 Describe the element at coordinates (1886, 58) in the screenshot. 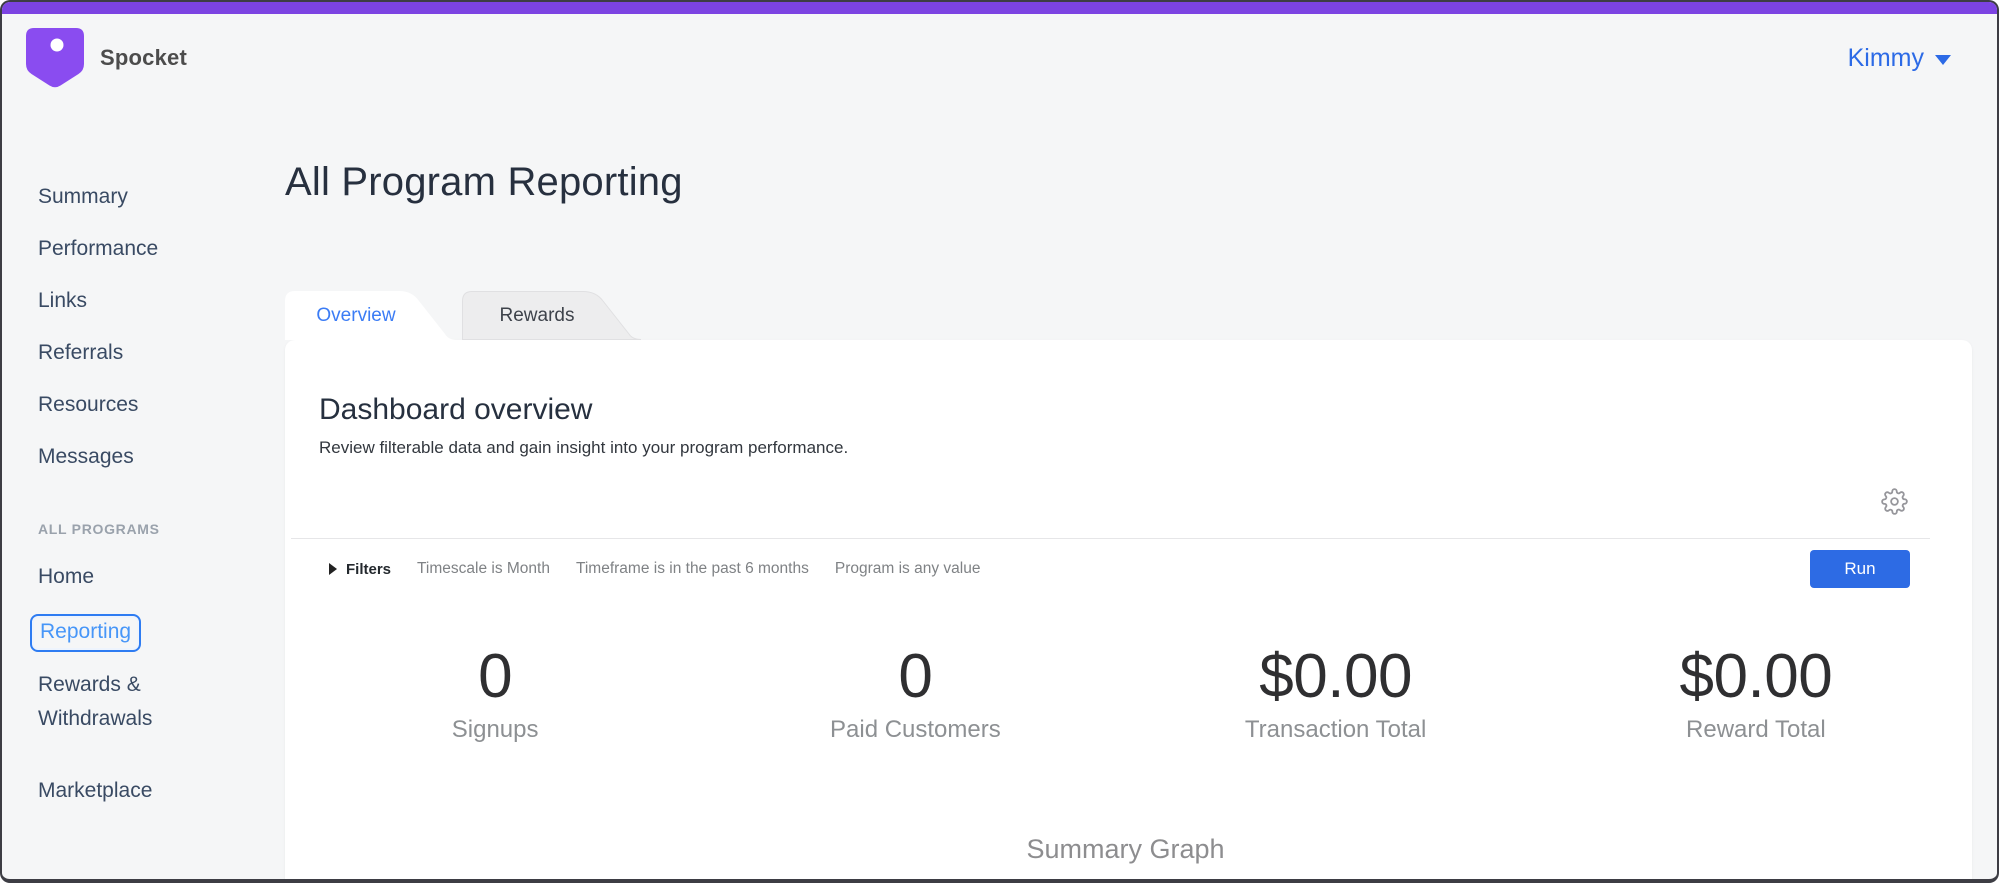

I see `user-name: Kimmy` at that location.